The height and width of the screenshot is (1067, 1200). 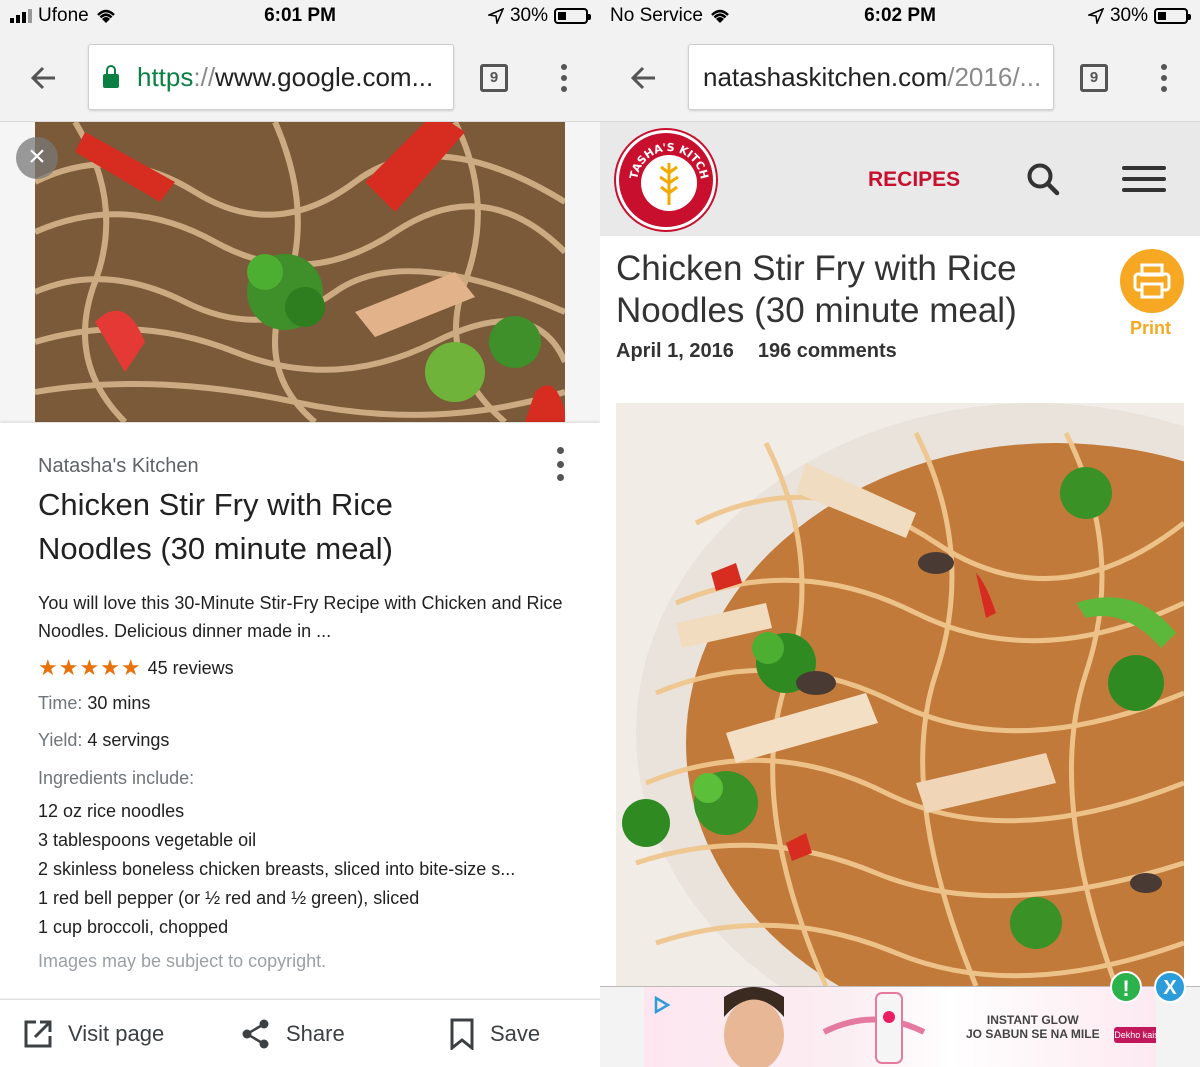 I want to click on ingredient-item: 1 cup broccoli, chopped, so click(x=133, y=927).